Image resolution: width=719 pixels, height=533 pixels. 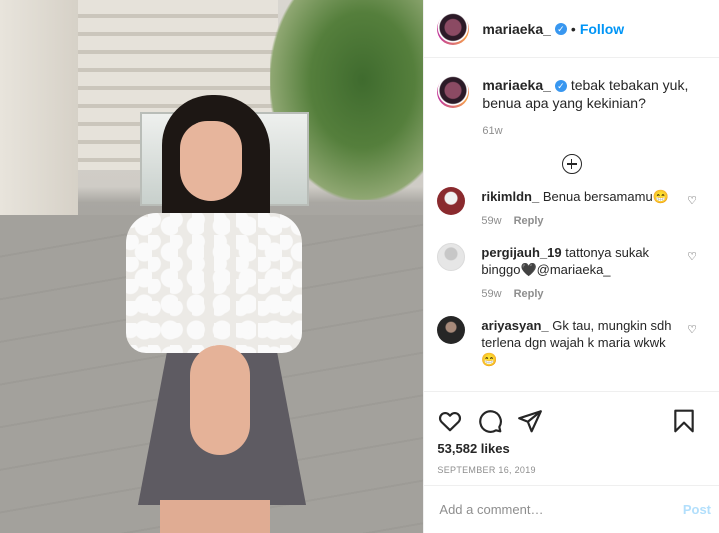 I want to click on post-header: mariaeka_ ✓ • Follow, so click(x=571, y=29).